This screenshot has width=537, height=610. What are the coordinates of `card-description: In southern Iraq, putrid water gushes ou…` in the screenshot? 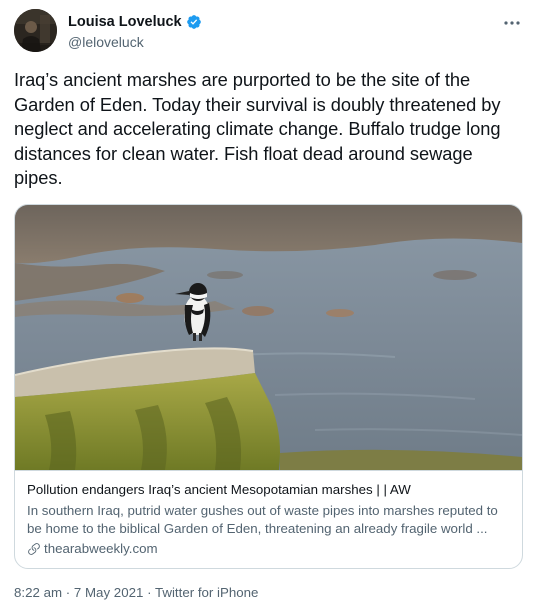 It's located at (262, 519).